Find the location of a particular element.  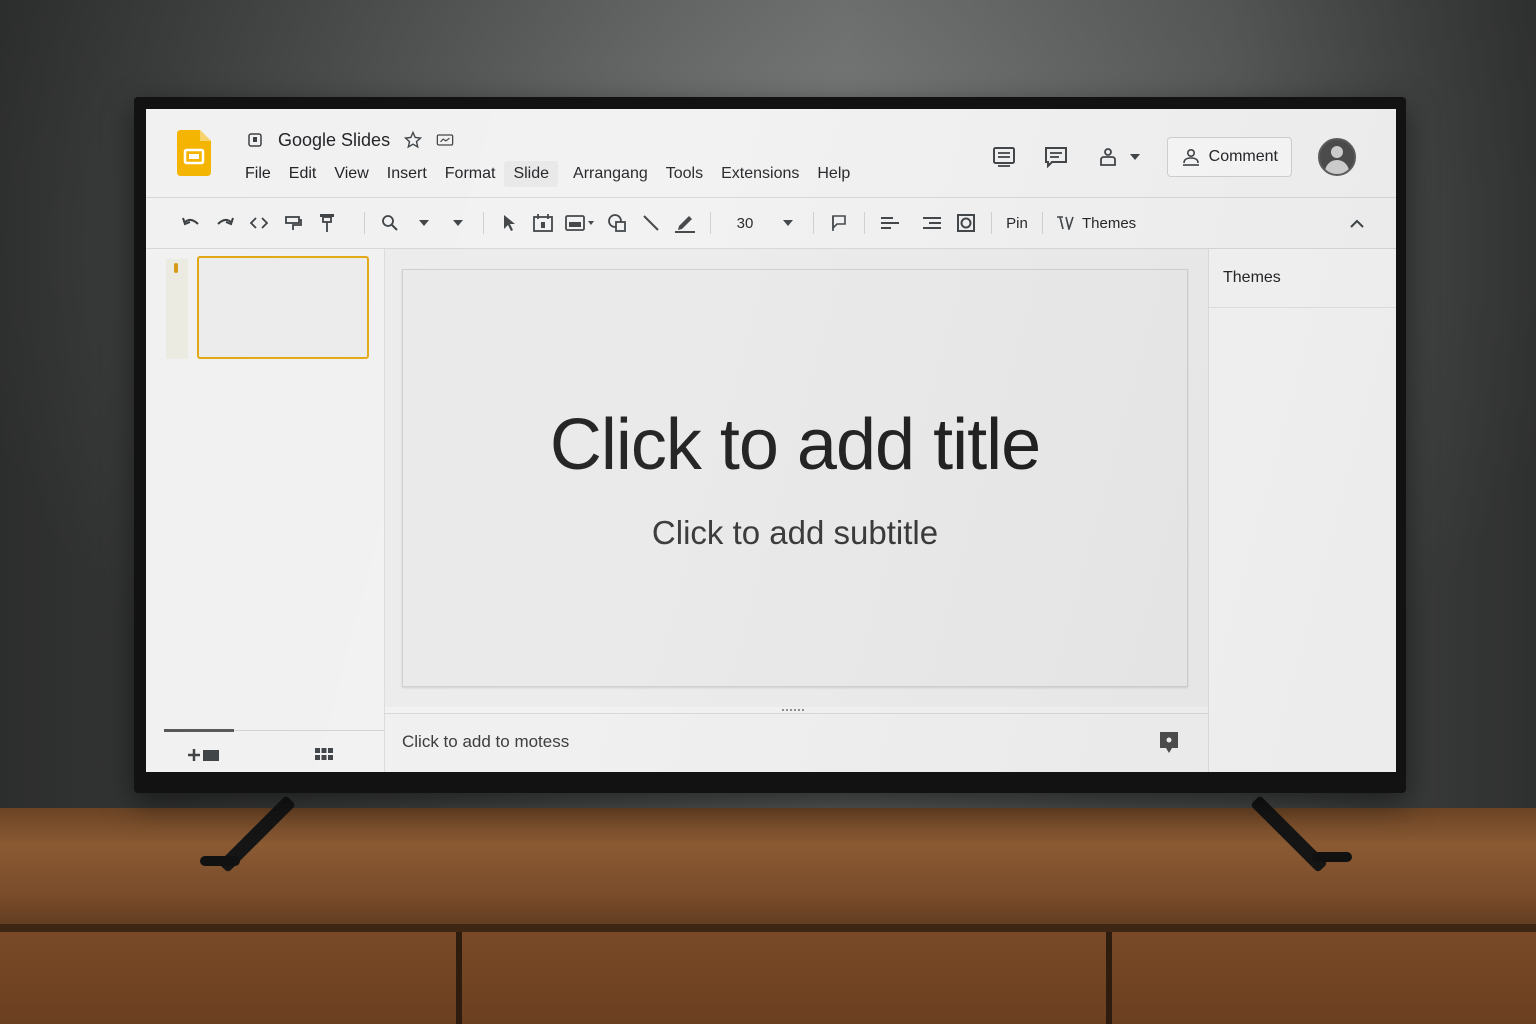

notes-marker-icon is located at coordinates (1169, 743).